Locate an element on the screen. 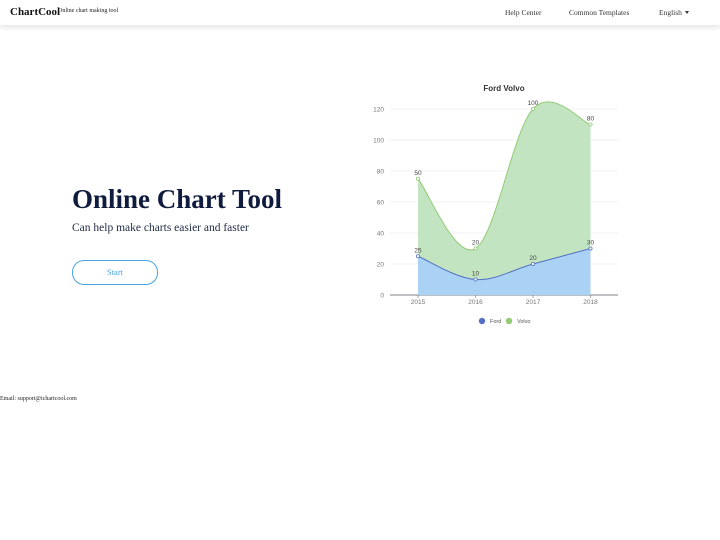 The image size is (720, 540). x-tick-label: 2018 is located at coordinates (590, 302).